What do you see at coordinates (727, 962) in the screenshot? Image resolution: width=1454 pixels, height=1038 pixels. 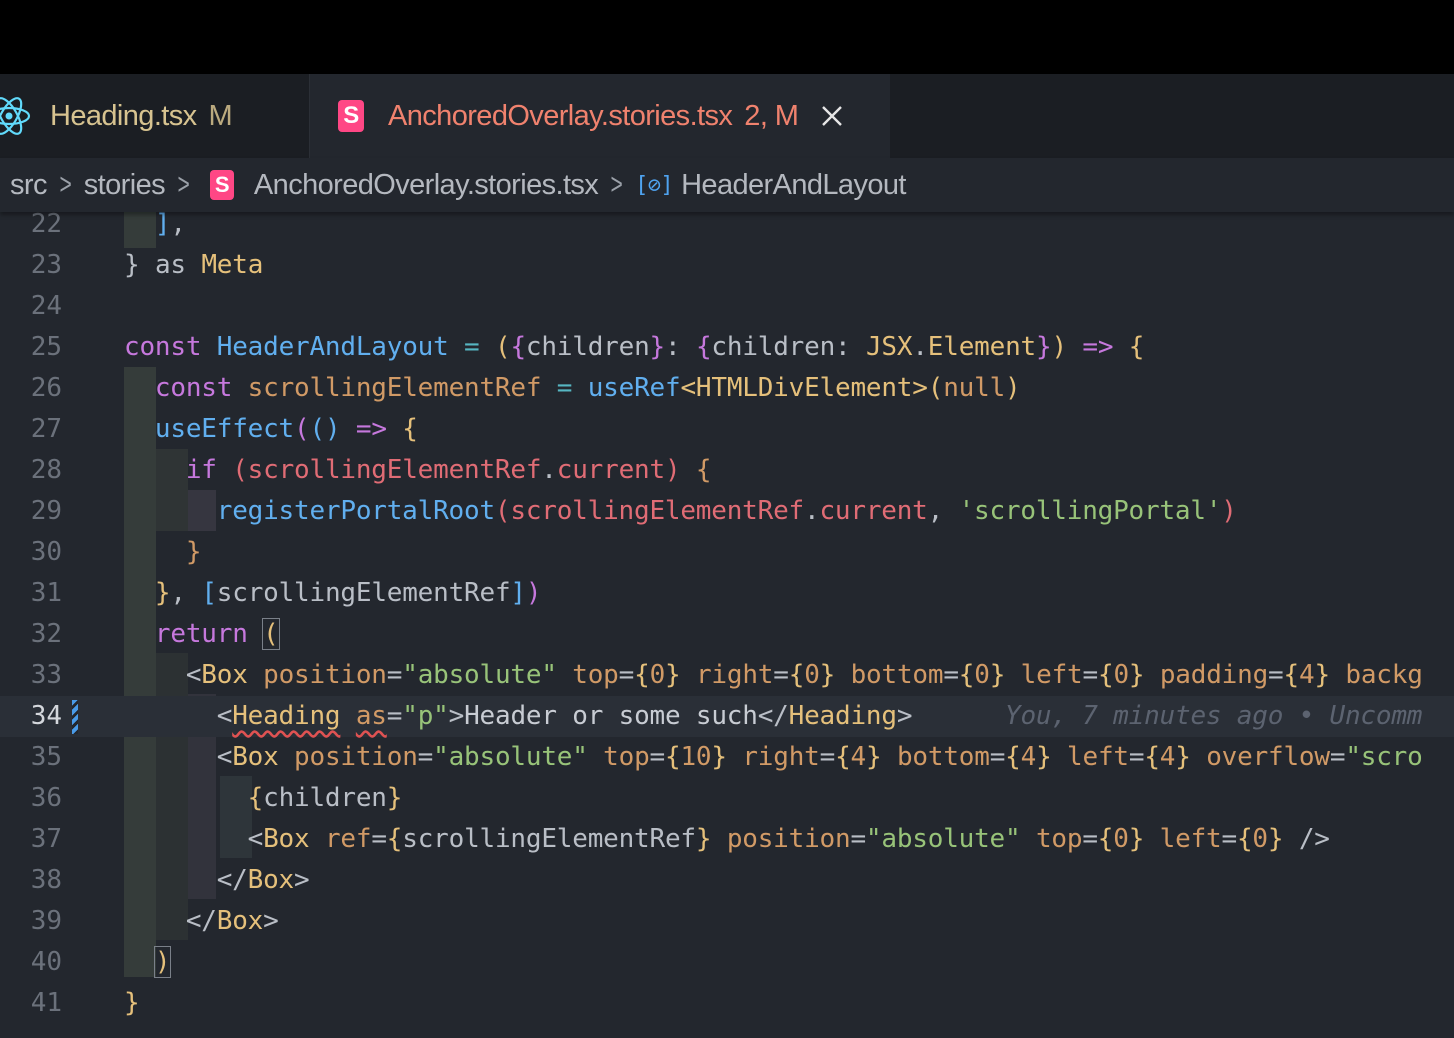 I see `code-line: 40 )` at bounding box center [727, 962].